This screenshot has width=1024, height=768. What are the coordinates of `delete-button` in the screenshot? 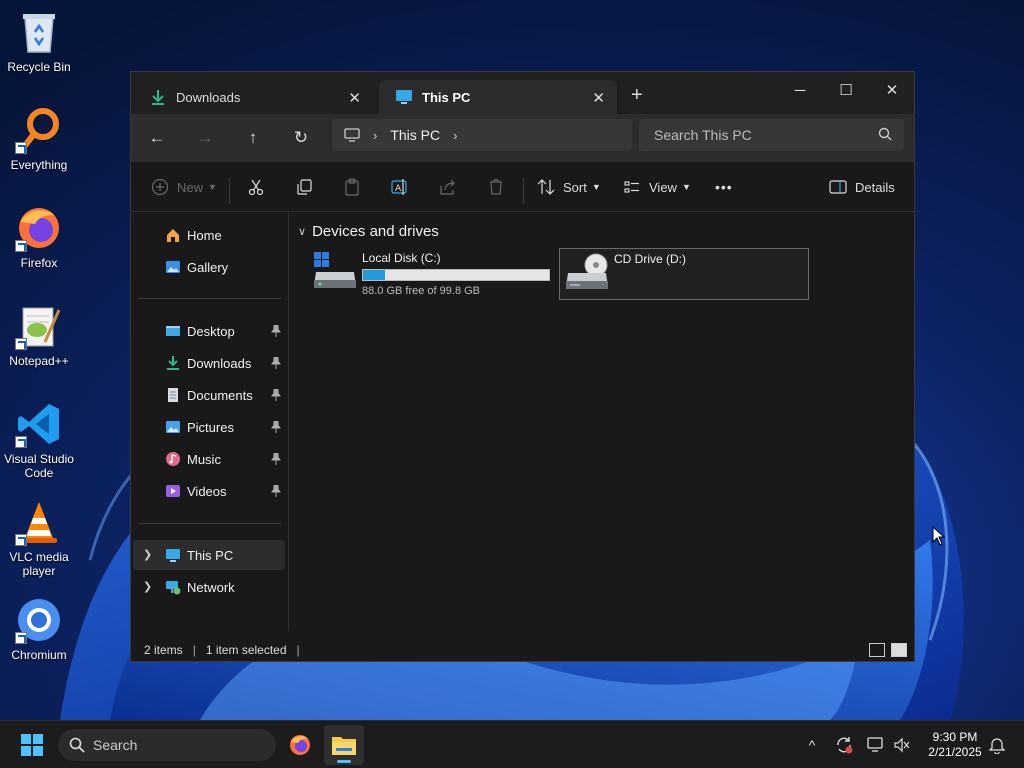 It's located at (496, 187).